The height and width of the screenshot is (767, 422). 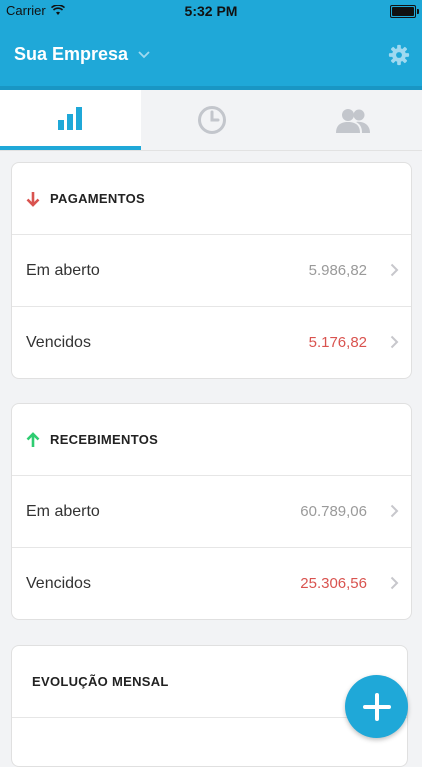 I want to click on list-item: Vencidos 5.176,82, so click(x=211, y=342).